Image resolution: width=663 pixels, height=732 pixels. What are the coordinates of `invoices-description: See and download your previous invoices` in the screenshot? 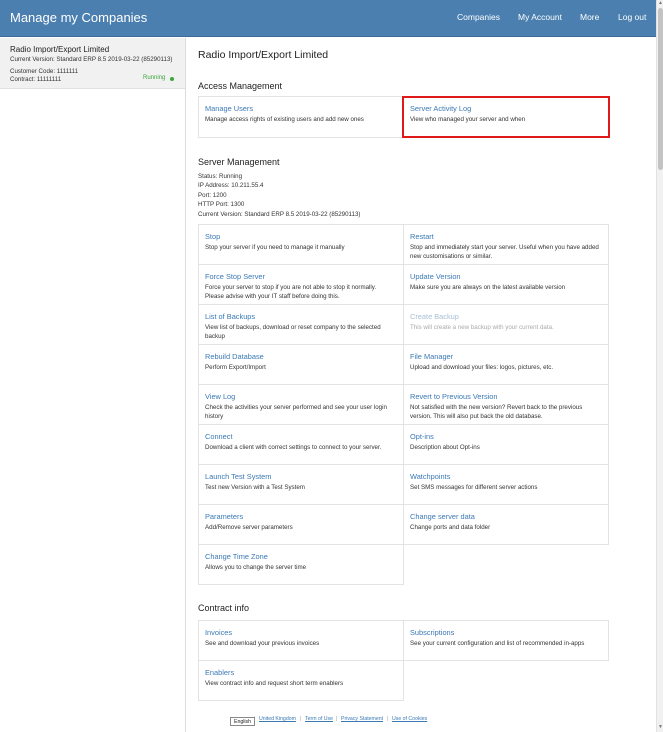 It's located at (262, 643).